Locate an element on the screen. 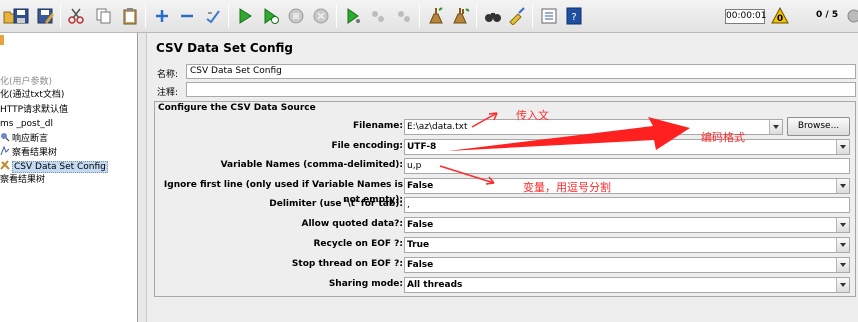 This screenshot has height=322, width=858. annotation-filename: 传入文 is located at coordinates (532, 115).